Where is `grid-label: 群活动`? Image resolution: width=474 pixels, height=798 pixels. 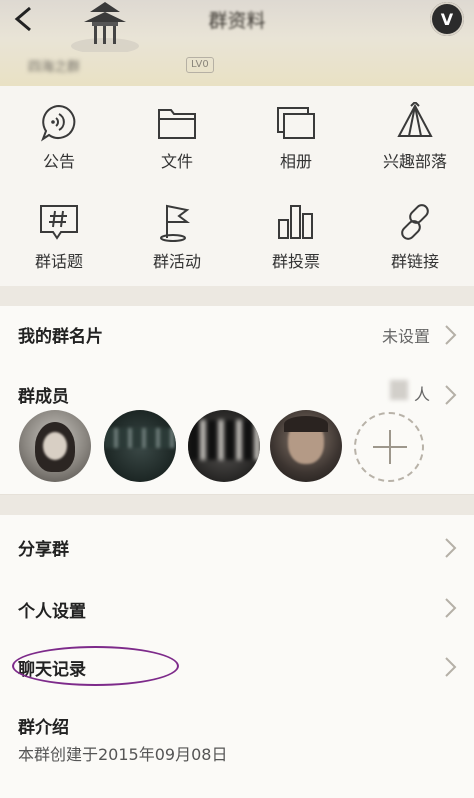 grid-label: 群活动 is located at coordinates (176, 261).